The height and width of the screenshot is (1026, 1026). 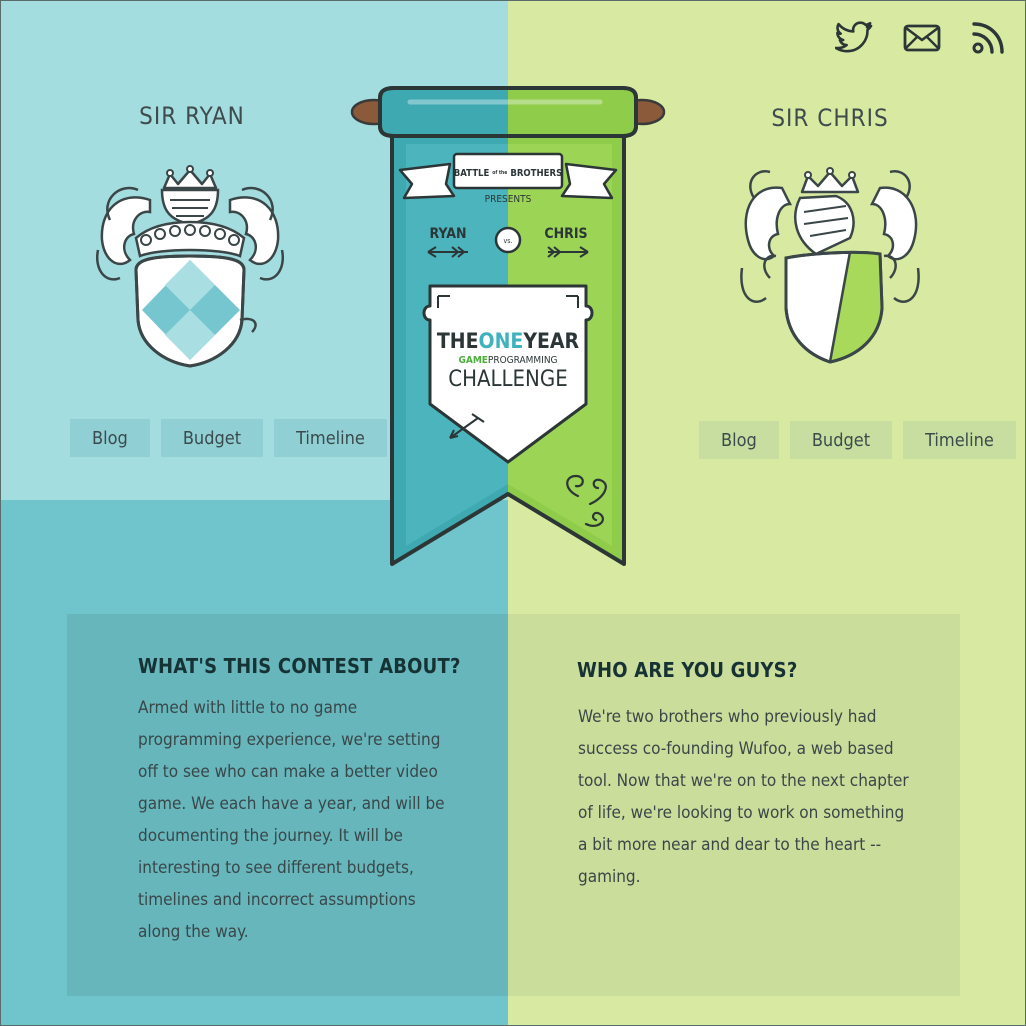 I want to click on who-line: a bit more near and dear to the heart --, so click(x=730, y=845).